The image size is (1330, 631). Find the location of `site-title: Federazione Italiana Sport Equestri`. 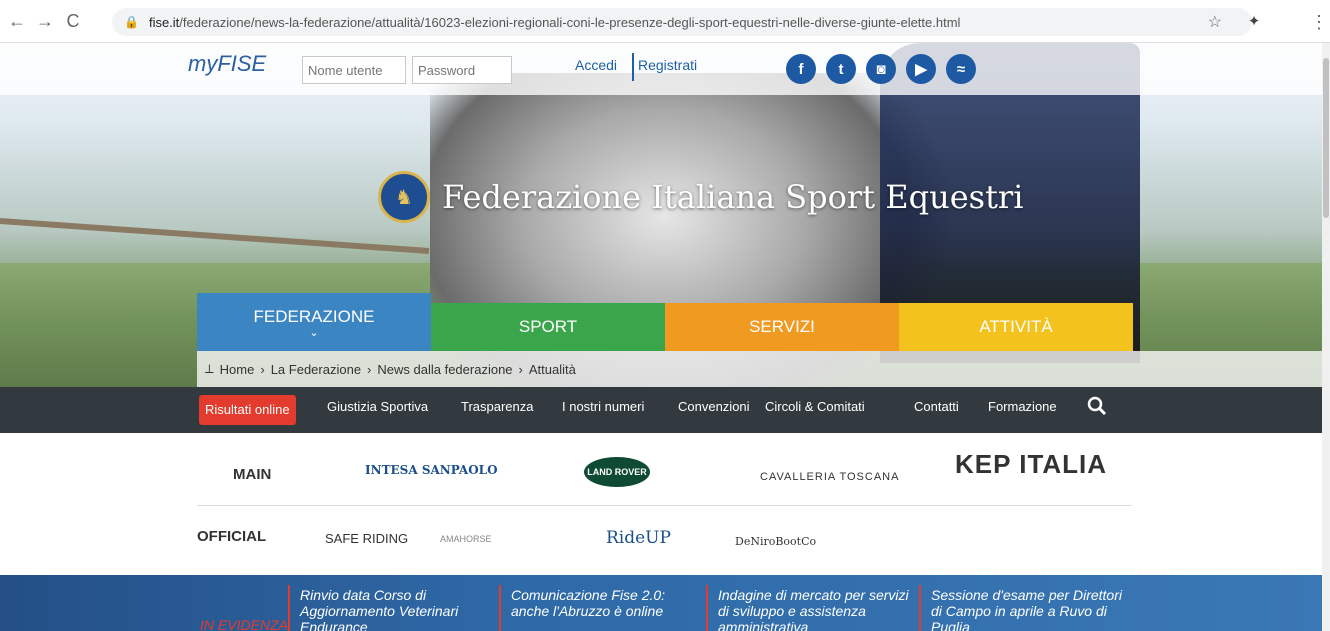

site-title: Federazione Italiana Sport Equestri is located at coordinates (733, 197).